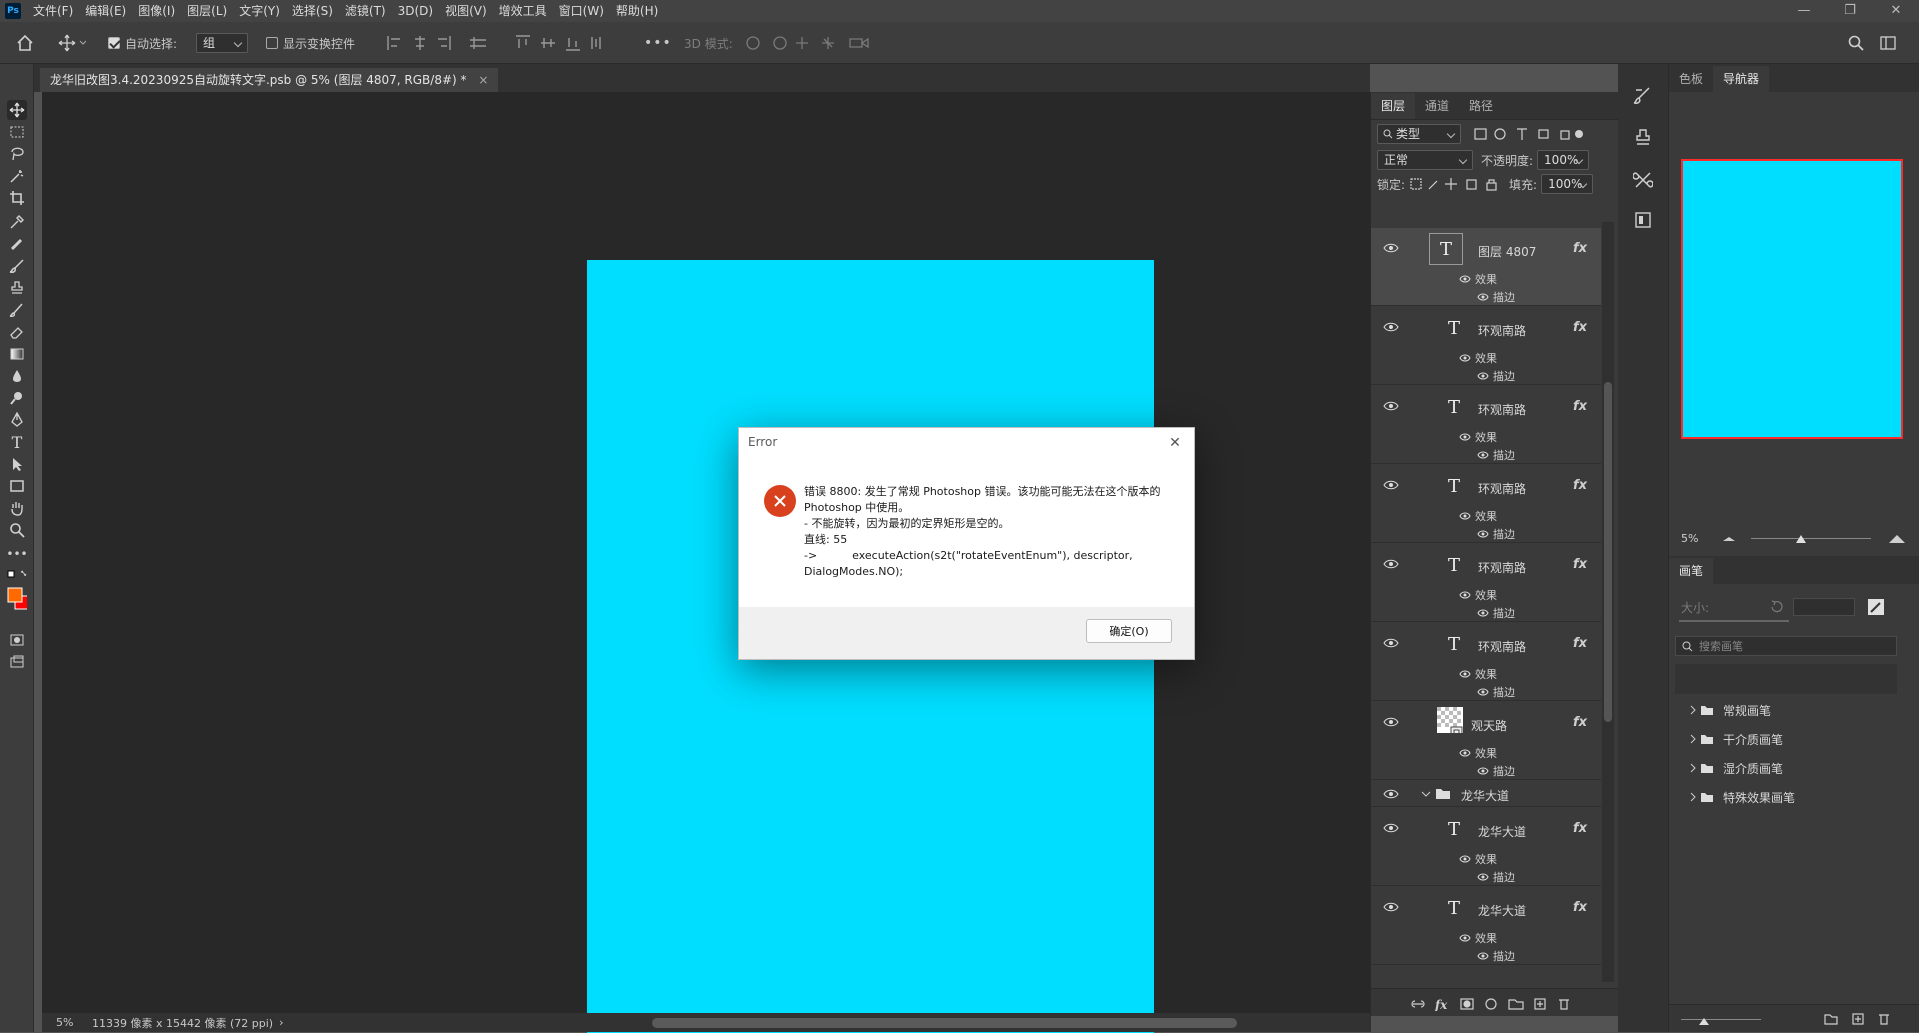 Image resolution: width=1919 pixels, height=1033 pixels. Describe the element at coordinates (1736, 768) in the screenshot. I see `brush-folder: 湿介质画笔` at that location.